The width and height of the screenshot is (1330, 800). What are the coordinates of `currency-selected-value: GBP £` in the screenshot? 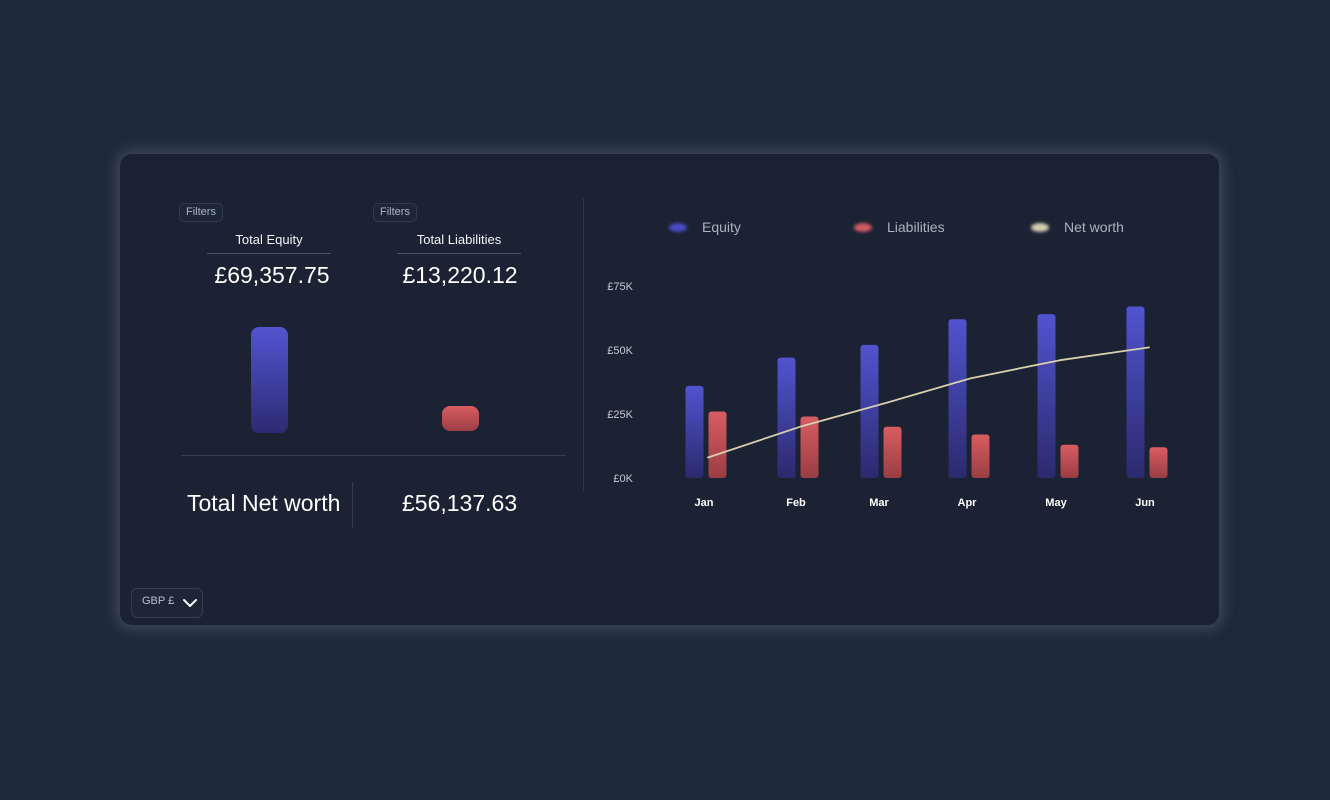 It's located at (158, 601).